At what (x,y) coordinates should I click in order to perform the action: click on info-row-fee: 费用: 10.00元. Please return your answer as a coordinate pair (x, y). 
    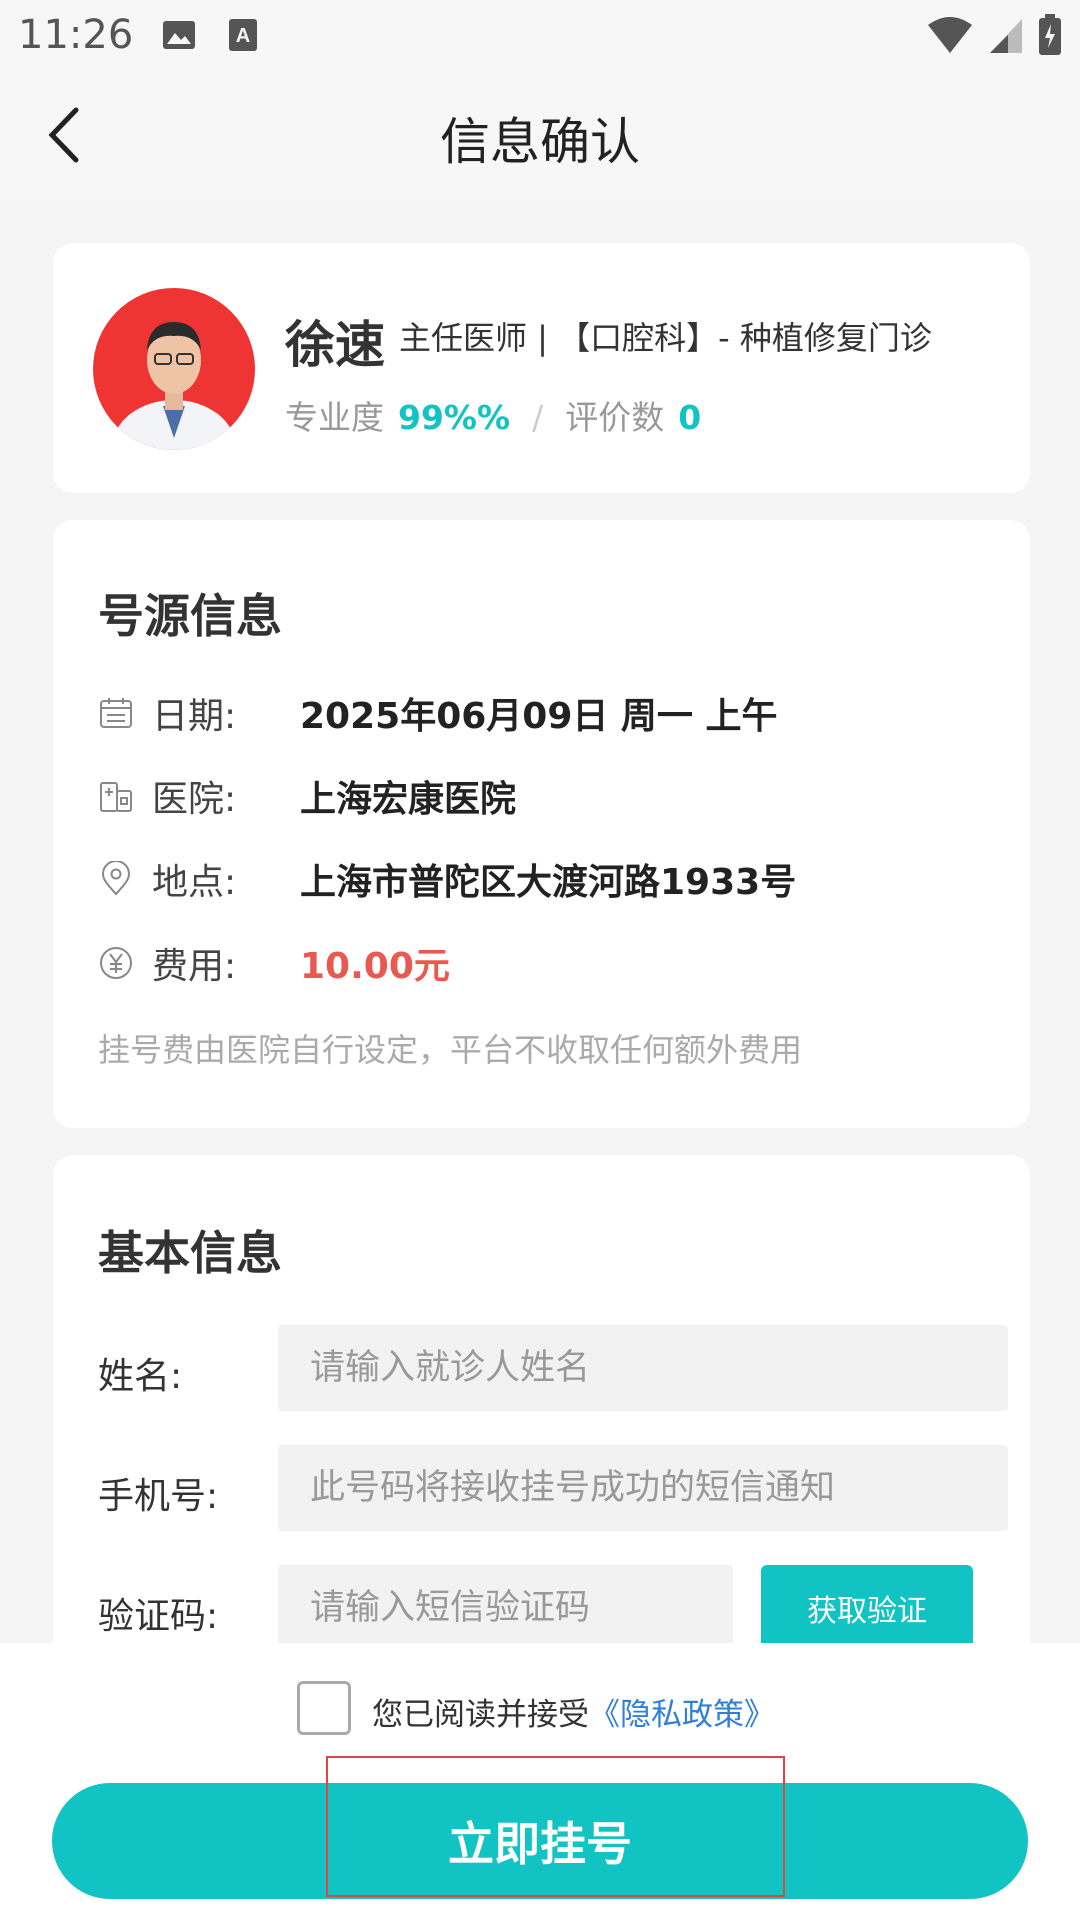
    Looking at the image, I should click on (274, 963).